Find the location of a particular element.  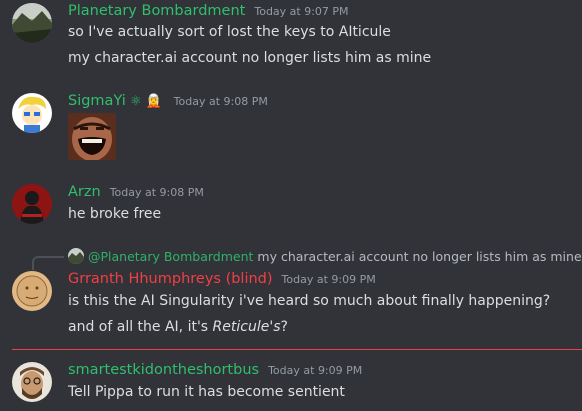

cartoon-face-icon is located at coordinates (32, 113).